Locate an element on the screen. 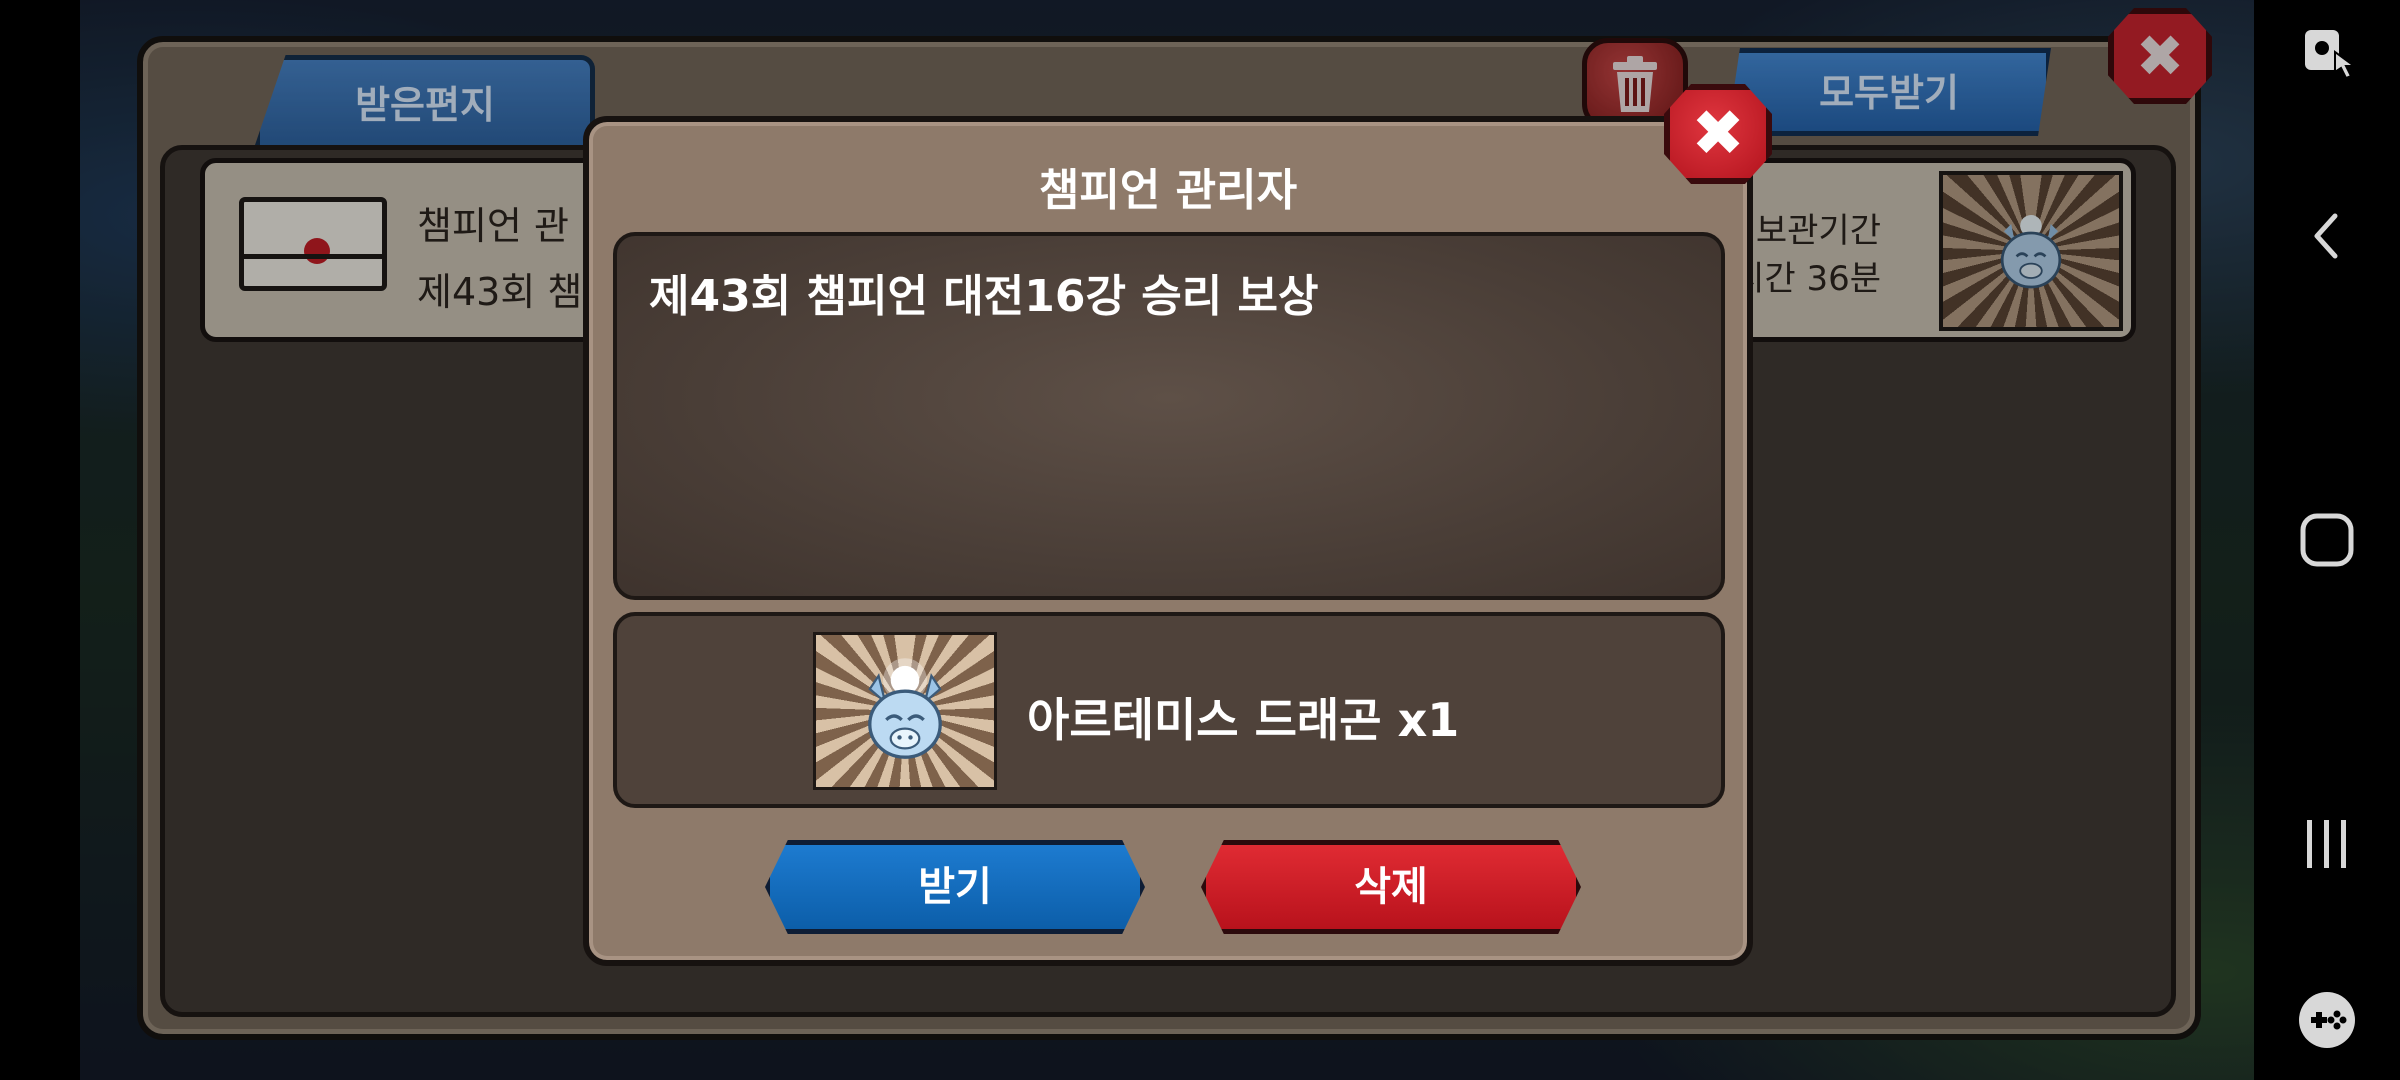  touch-icon is located at coordinates (2327, 56).